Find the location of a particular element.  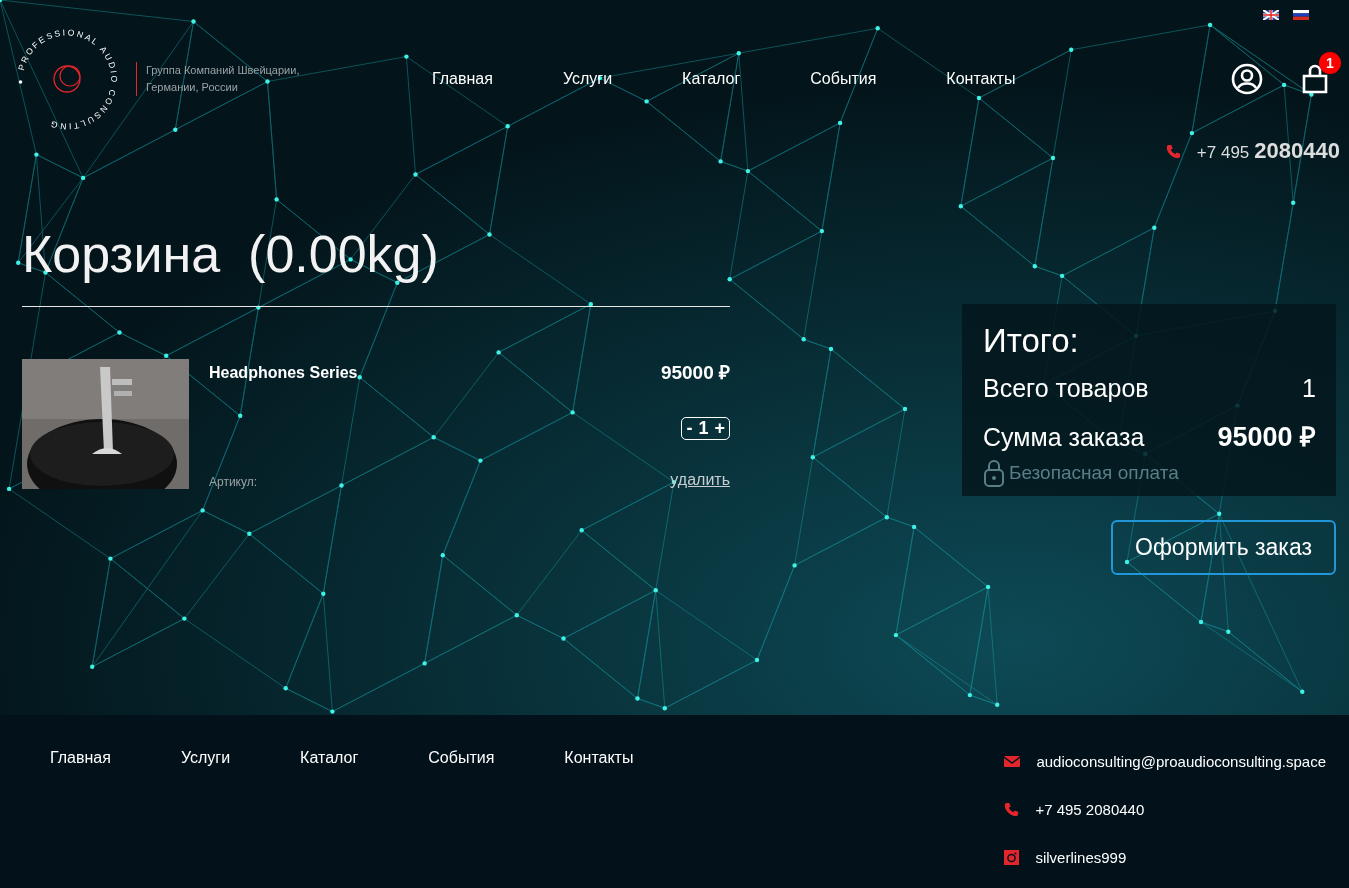

footer-nav-link: Услуги is located at coordinates (205, 759).